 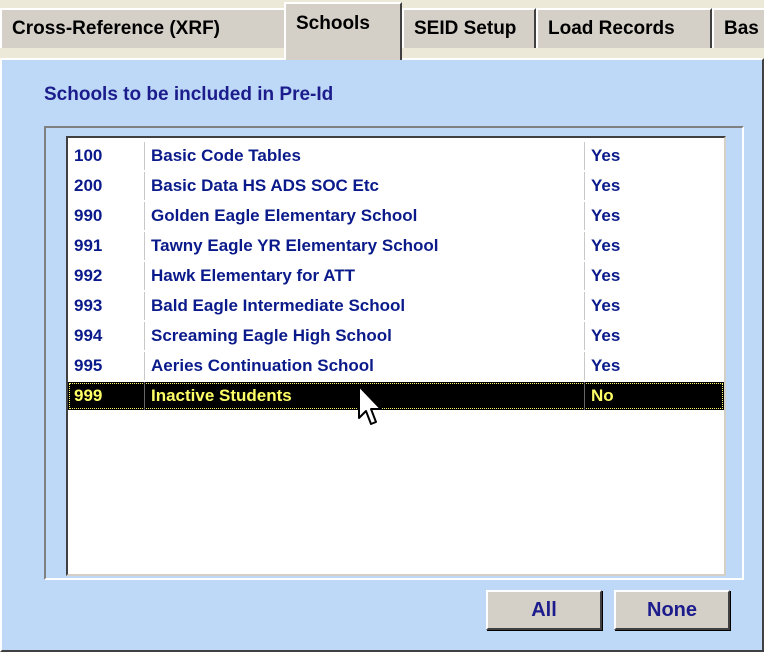 What do you see at coordinates (672, 610) in the screenshot?
I see `select-none-button: None` at bounding box center [672, 610].